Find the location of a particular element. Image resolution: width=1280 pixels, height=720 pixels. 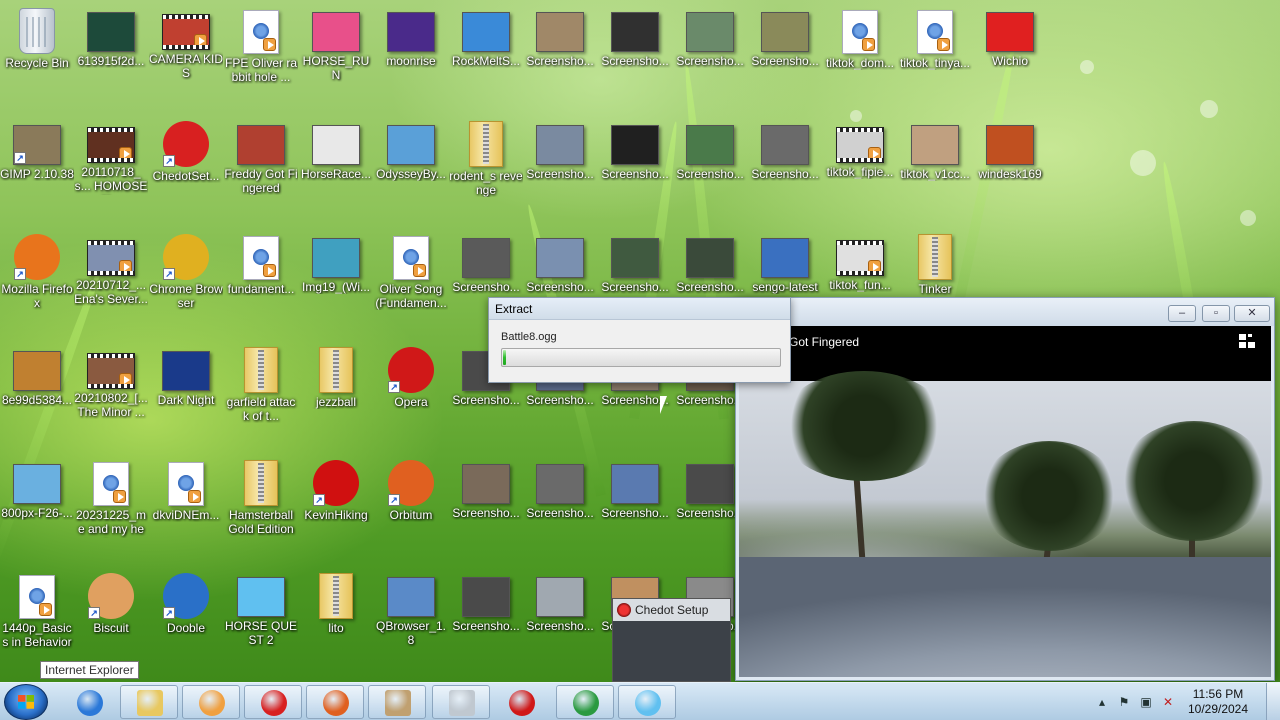

action-center-flag-icon: ⚑ is located at coordinates (1124, 702).